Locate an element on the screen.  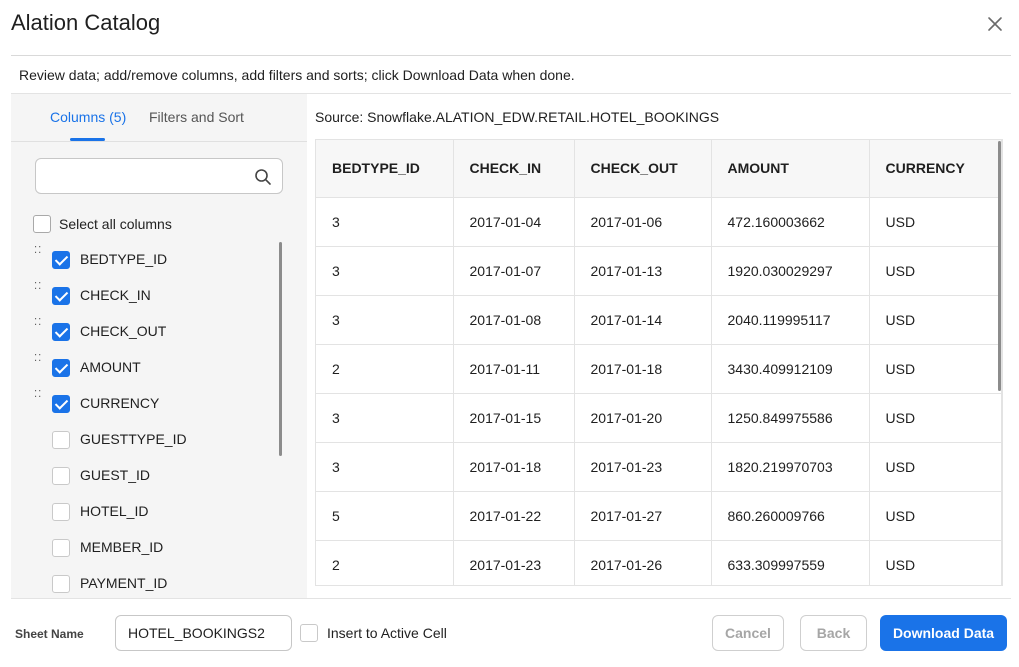
table-cell: 2017-01-11 is located at coordinates (514, 369).